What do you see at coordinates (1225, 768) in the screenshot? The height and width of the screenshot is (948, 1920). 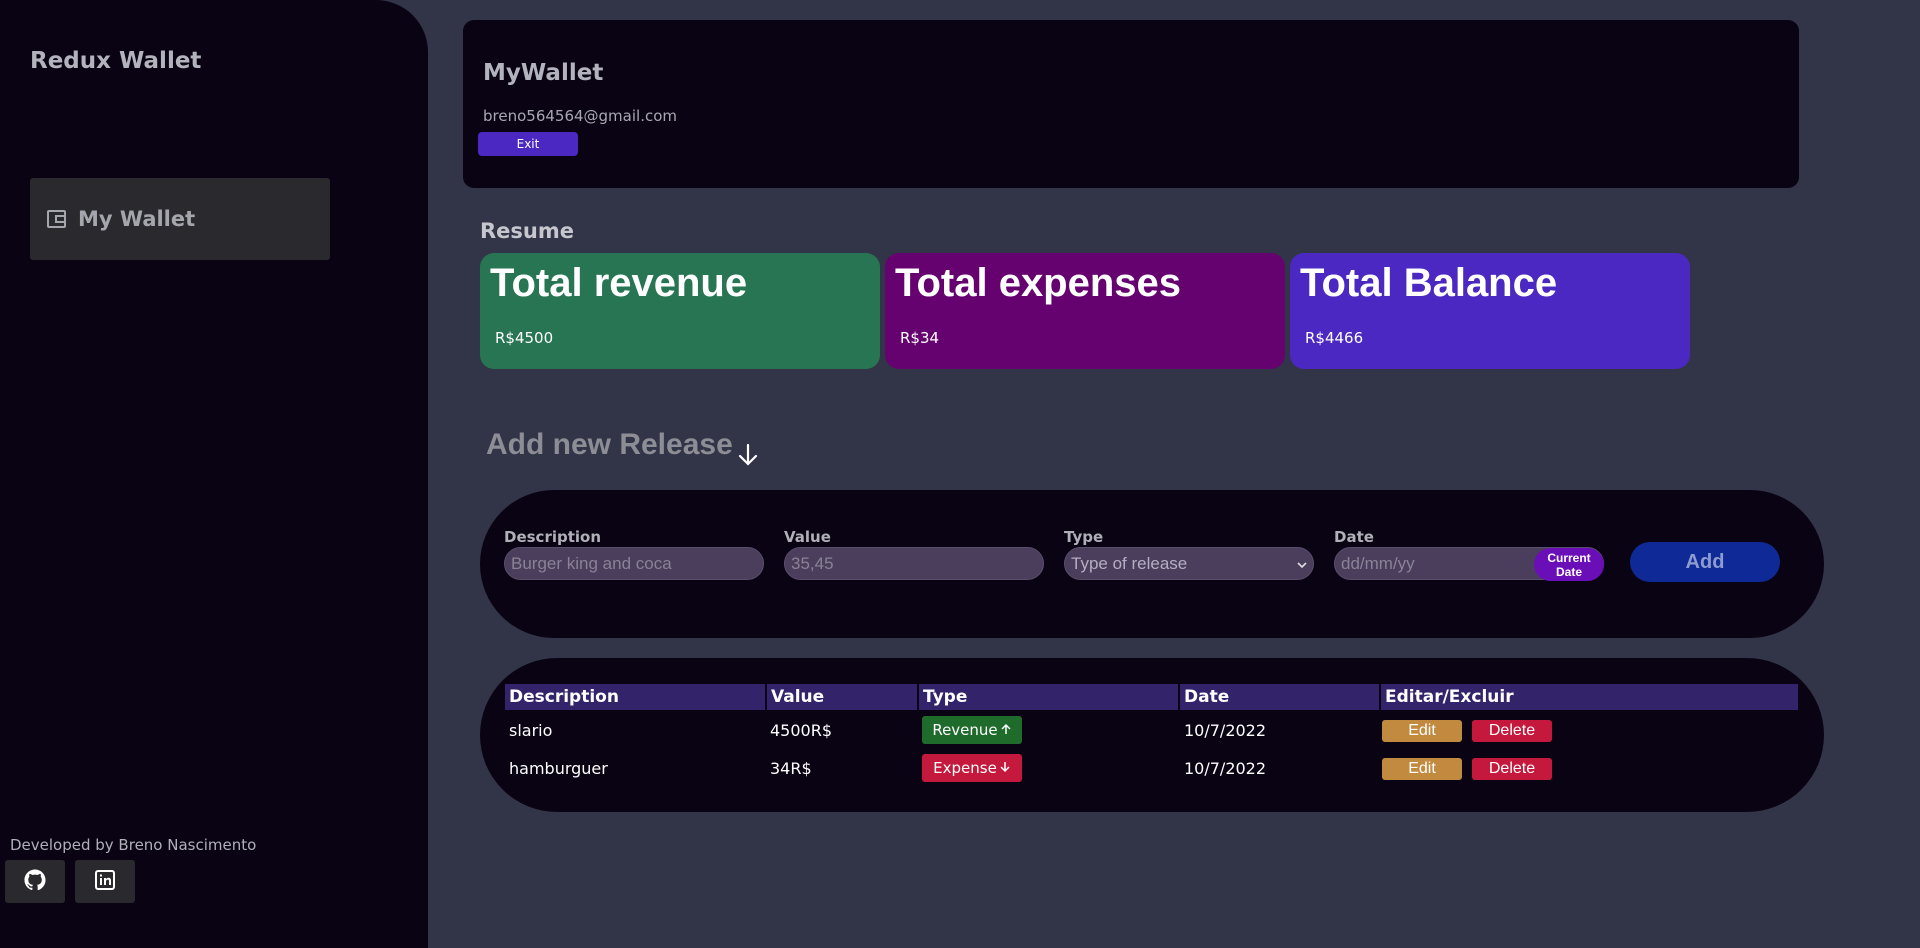 I see `row-2-date: 10/7/2022` at bounding box center [1225, 768].